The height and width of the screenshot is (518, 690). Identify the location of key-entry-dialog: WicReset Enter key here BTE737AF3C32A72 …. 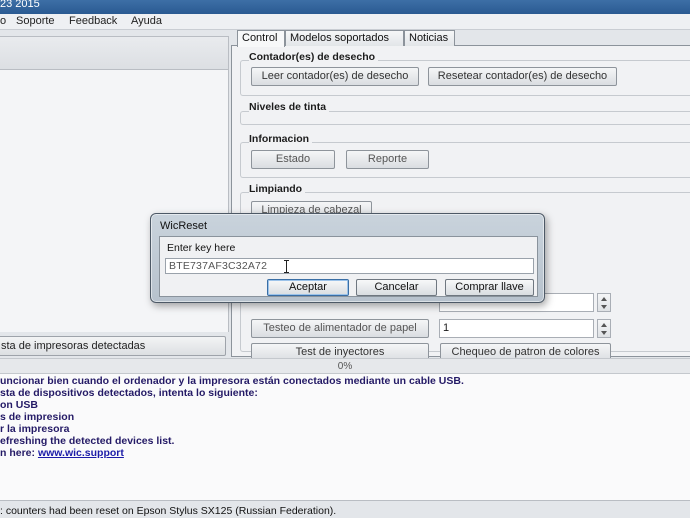
(347, 258).